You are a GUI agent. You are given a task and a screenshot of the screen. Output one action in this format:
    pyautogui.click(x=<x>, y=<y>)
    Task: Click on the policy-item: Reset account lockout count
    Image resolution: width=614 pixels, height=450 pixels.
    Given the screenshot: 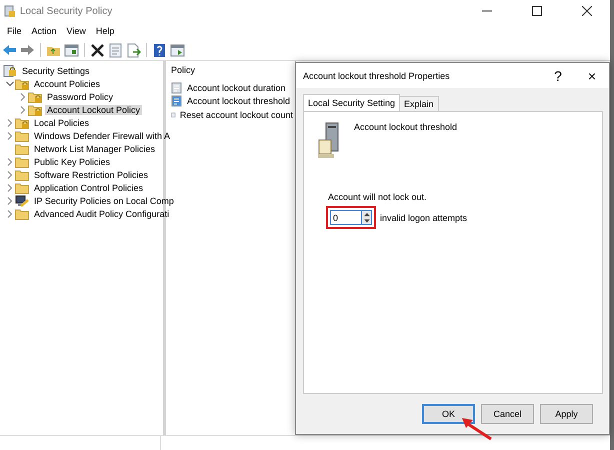 What is the action you would take?
    pyautogui.click(x=236, y=115)
    